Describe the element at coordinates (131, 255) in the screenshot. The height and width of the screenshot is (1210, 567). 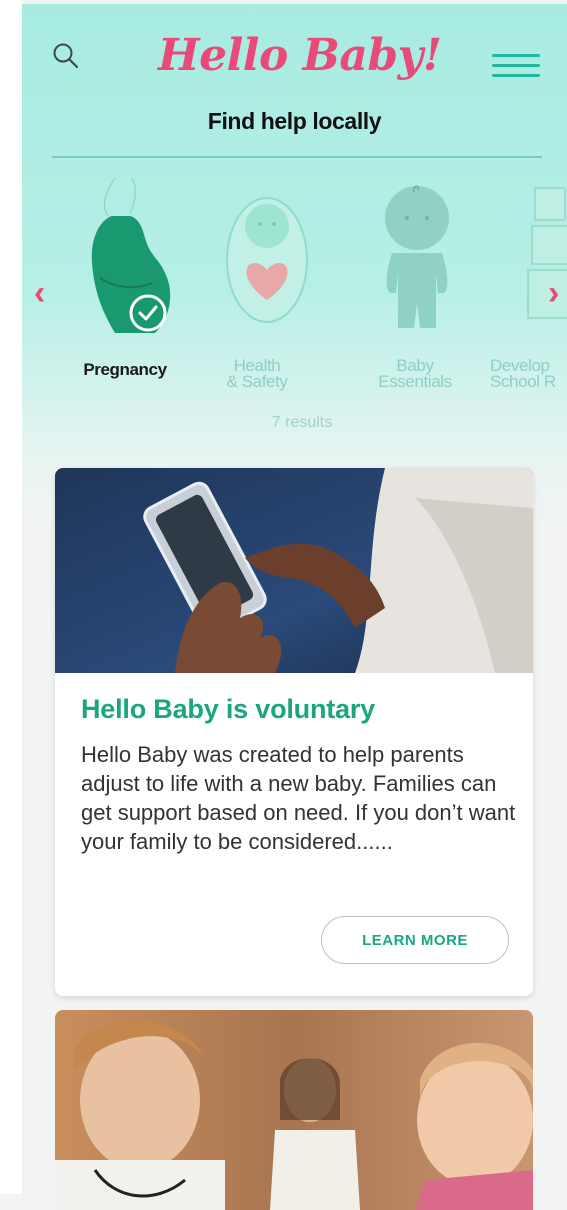
I see `pregnant-woman-icon` at that location.